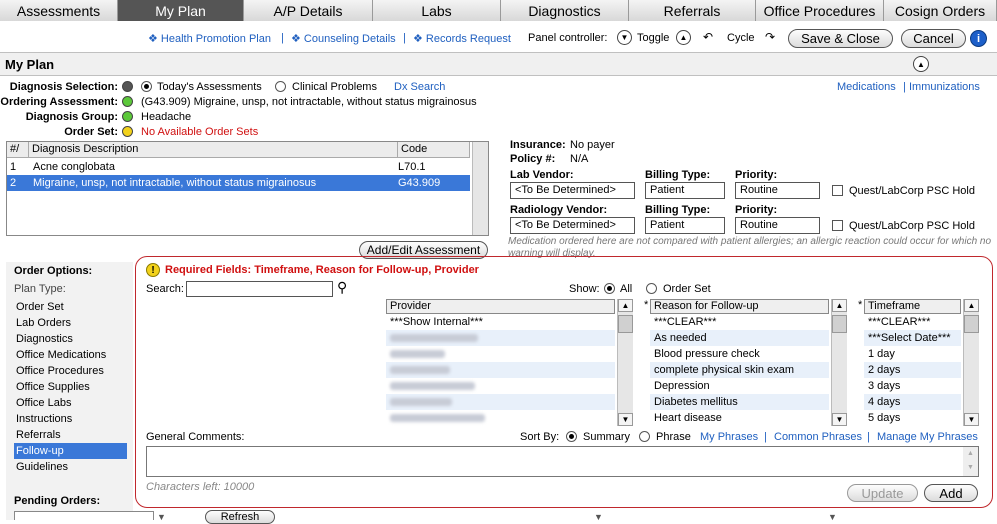 The image size is (997, 524). What do you see at coordinates (944, 87) in the screenshot?
I see `immunizations-link: Immunizations` at bounding box center [944, 87].